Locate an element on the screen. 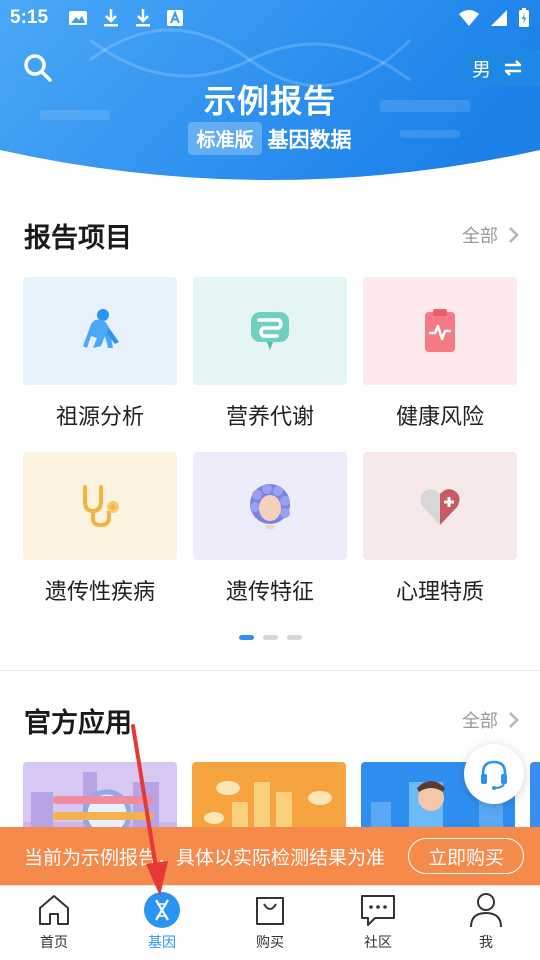 This screenshot has width=540, height=960. tab-home: 首页 is located at coordinates (54, 923).